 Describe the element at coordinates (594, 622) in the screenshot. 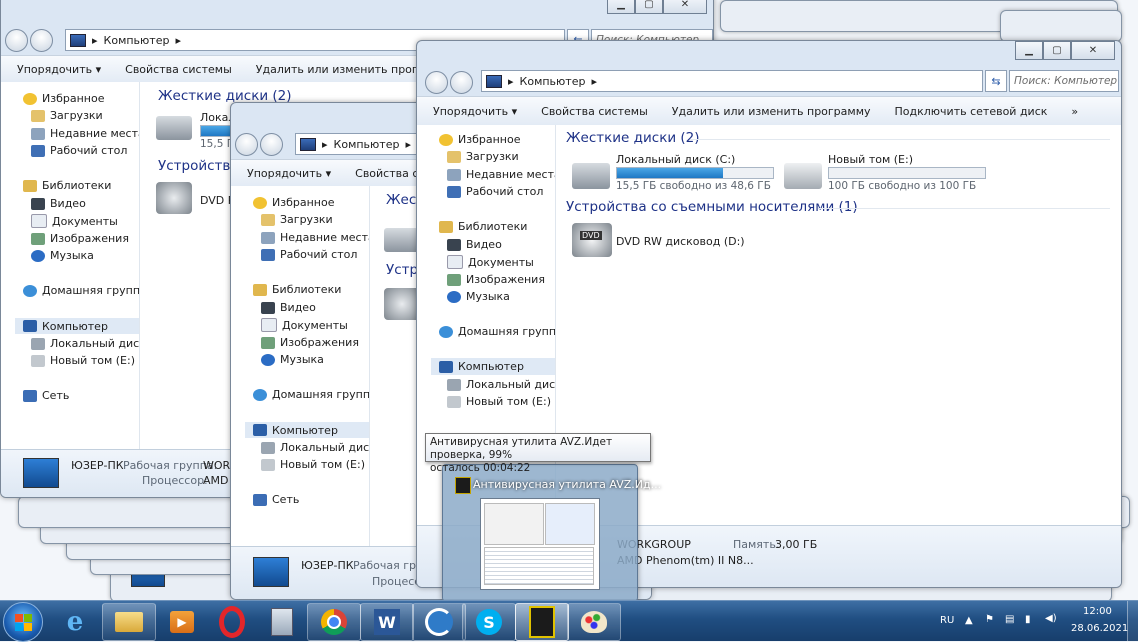

I see `taskbar-paint` at that location.